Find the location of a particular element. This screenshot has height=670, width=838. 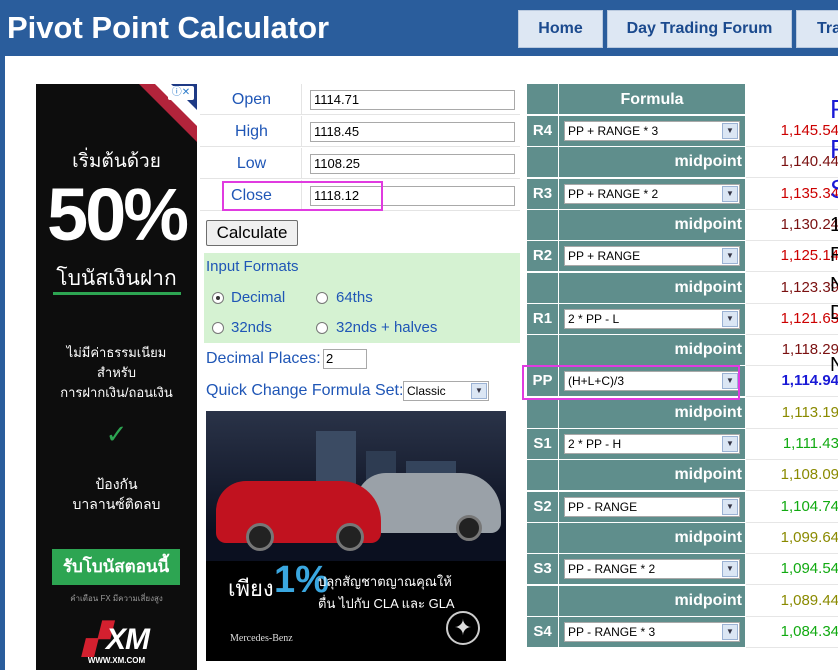

cut-off-text: 1 is located at coordinates (834, 225).